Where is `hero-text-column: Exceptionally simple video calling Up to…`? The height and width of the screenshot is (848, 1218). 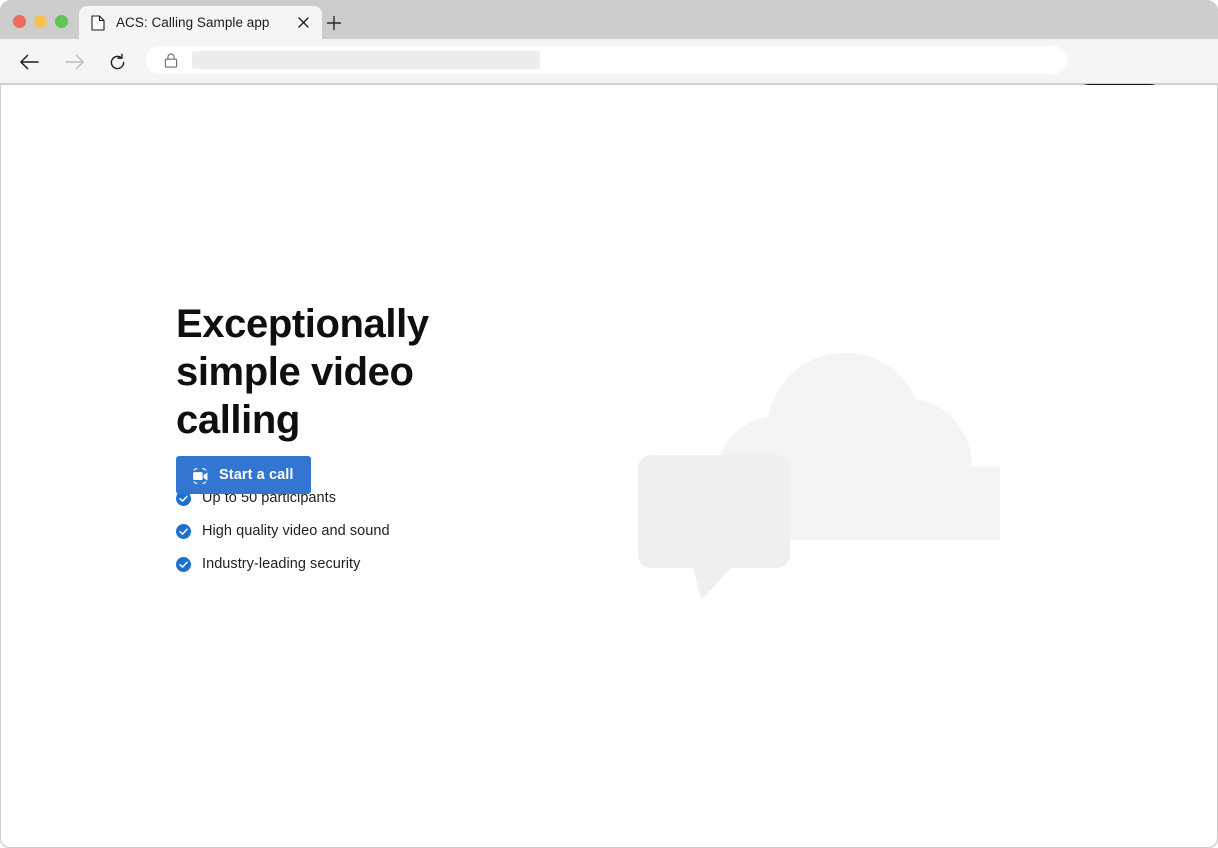 hero-text-column: Exceptionally simple video calling Up to… is located at coordinates (386, 444).